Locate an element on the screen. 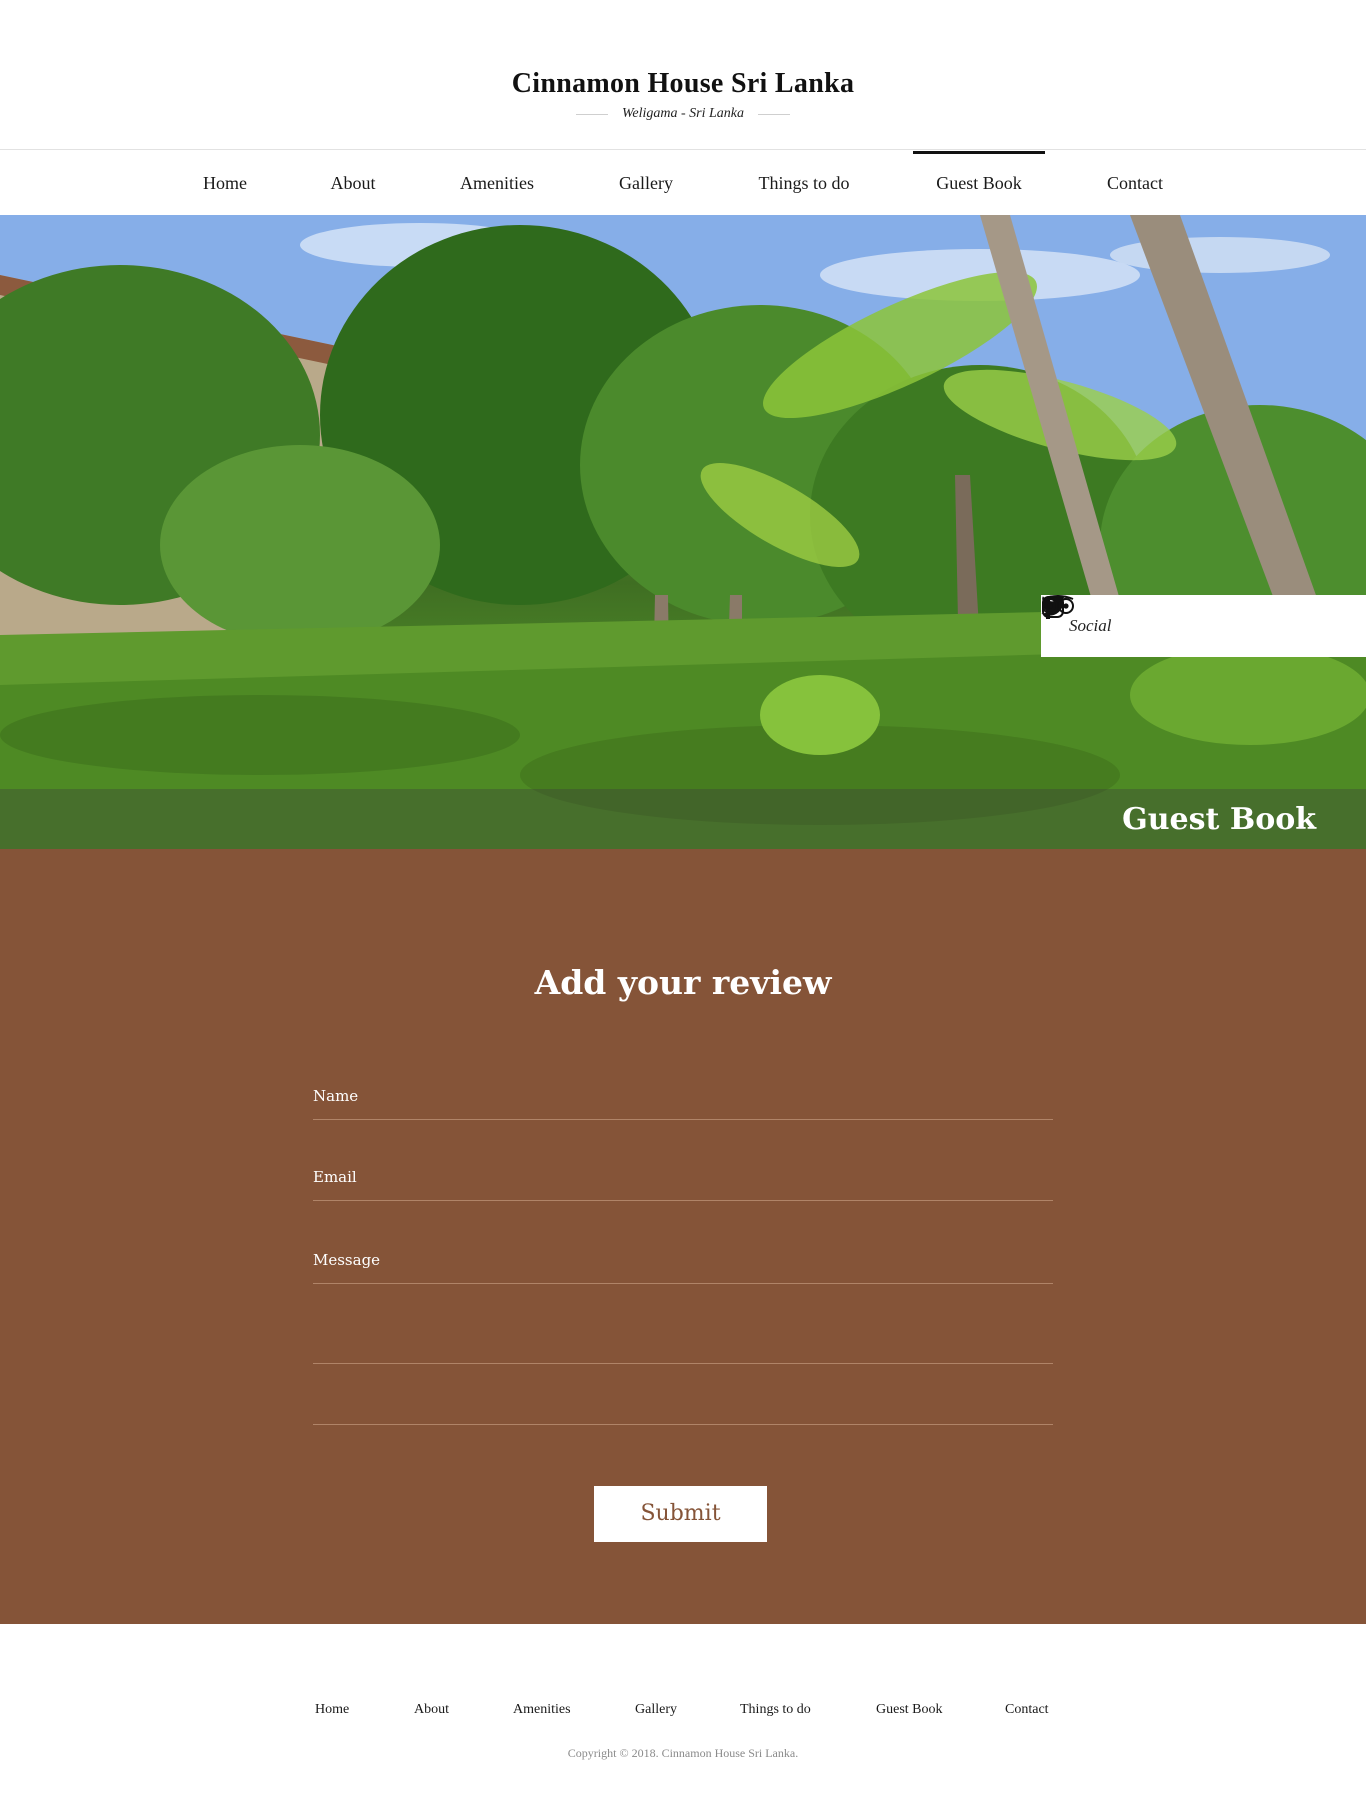  tagline-wrap: Weligama - Sri Lanka is located at coordinates (683, 114).